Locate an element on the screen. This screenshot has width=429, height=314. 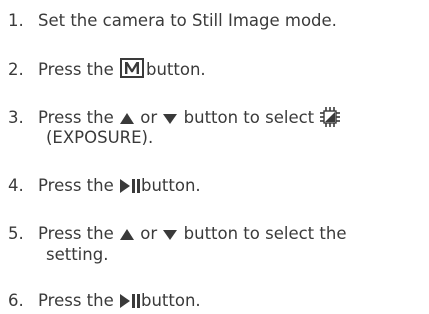
exposure-icon is located at coordinates (330, 118).